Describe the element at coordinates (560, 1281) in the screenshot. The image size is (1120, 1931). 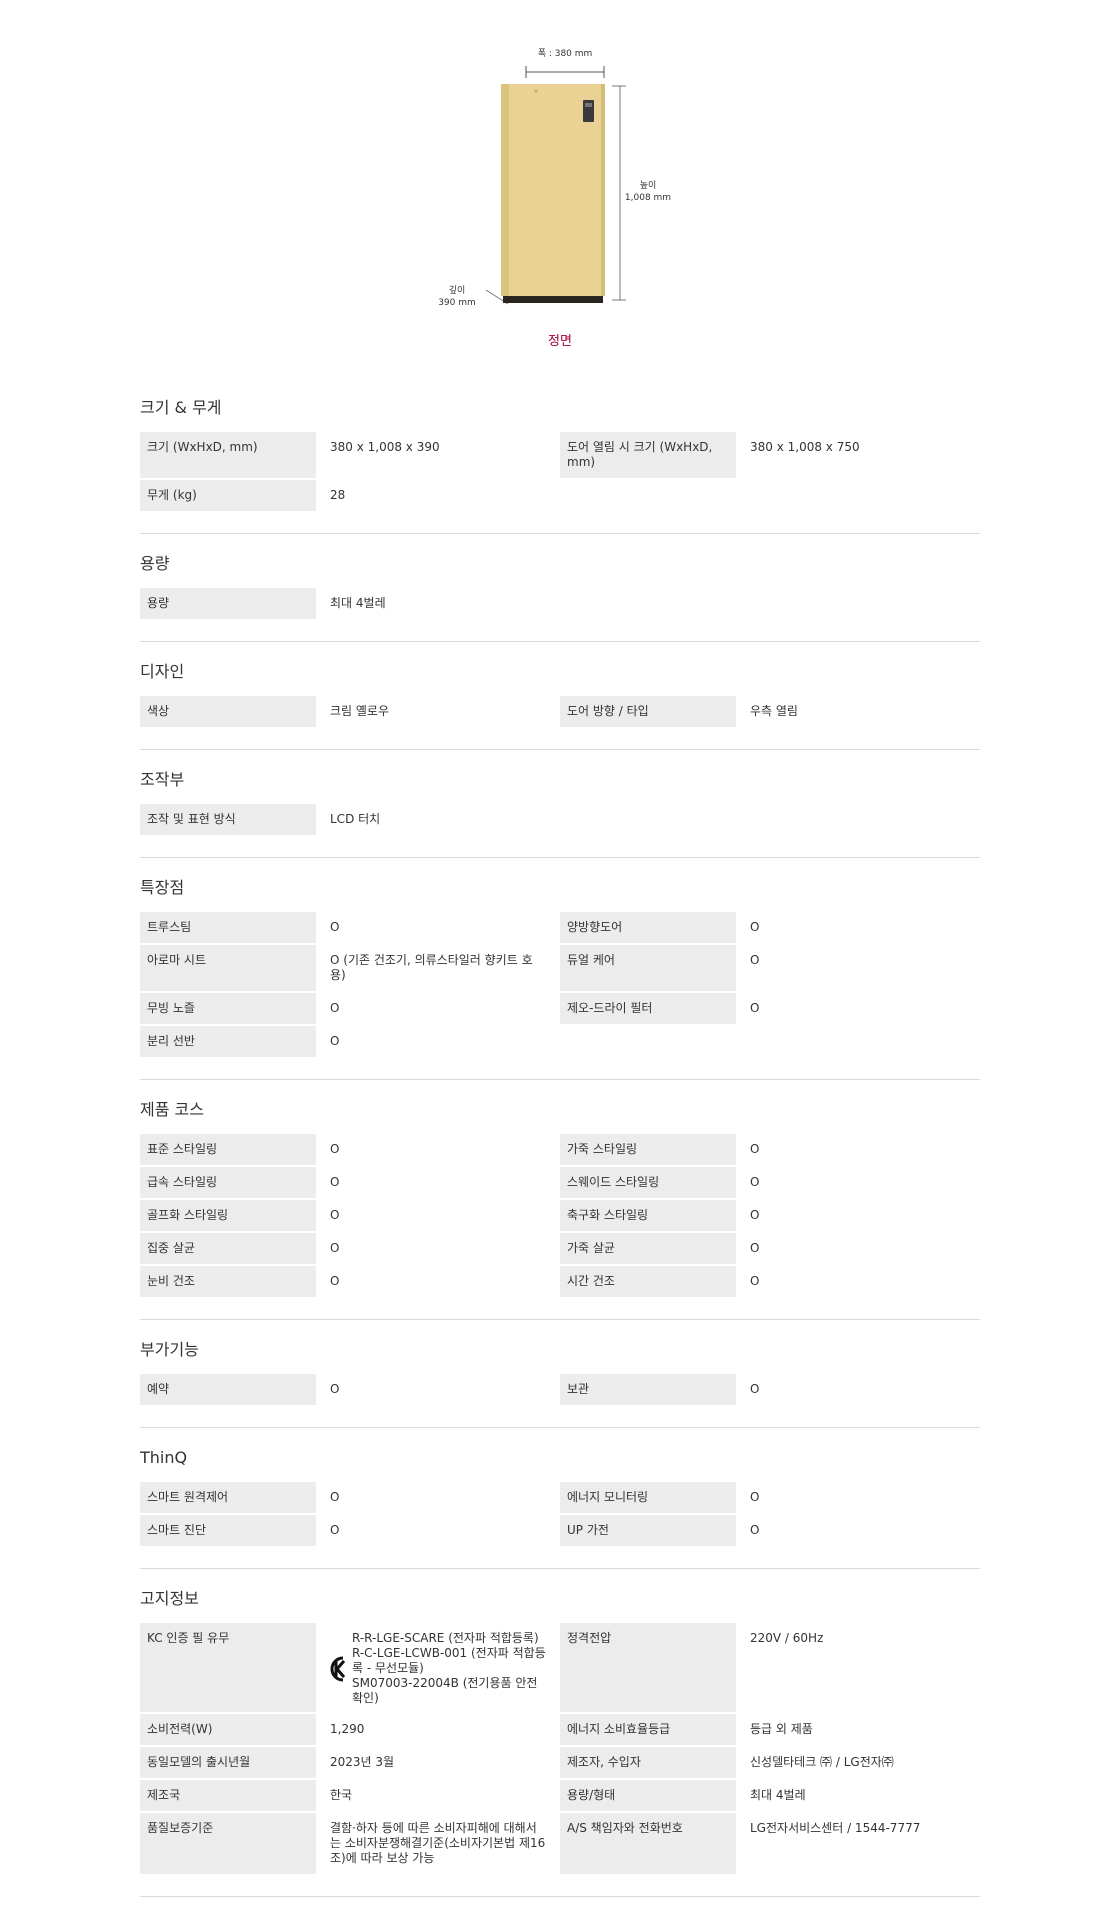
I see `spec-row: 눈비 건조 O 시간 건조 O` at that location.